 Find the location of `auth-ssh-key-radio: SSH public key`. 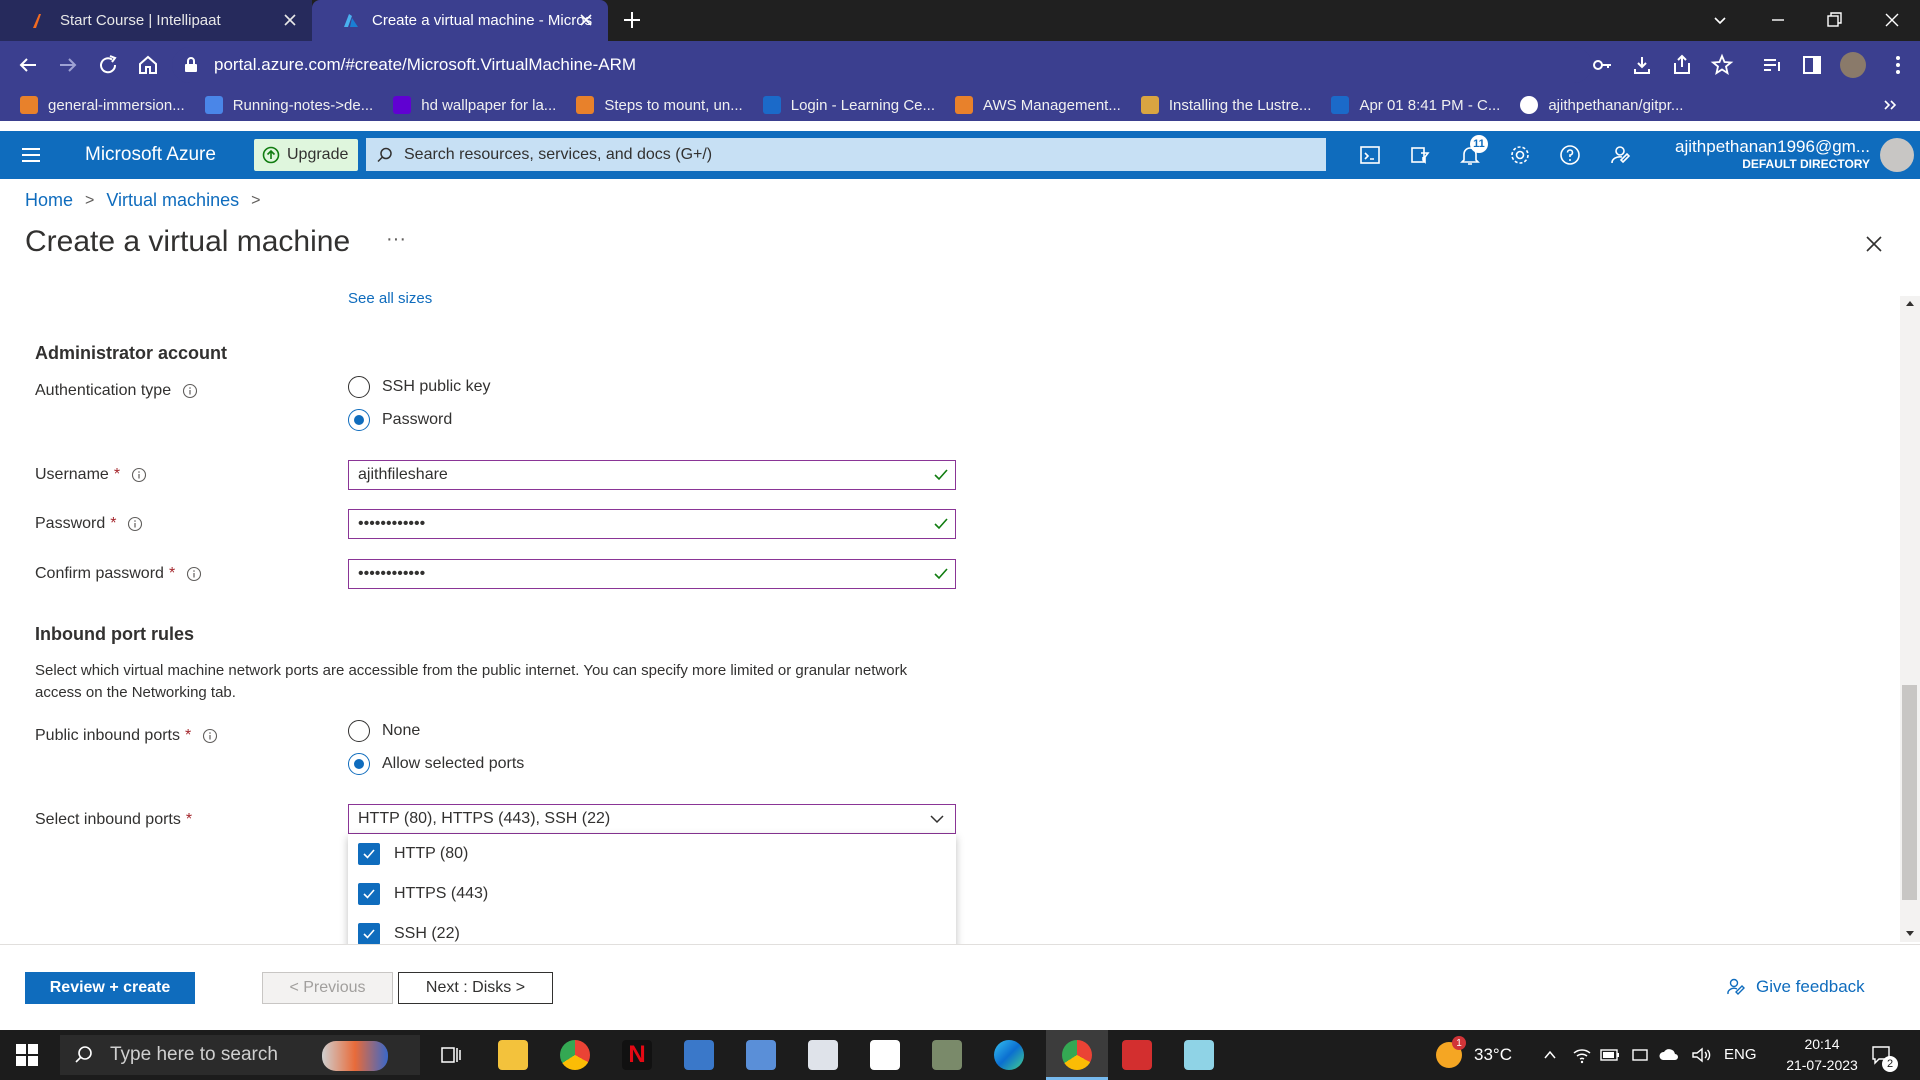

auth-ssh-key-radio: SSH public key is located at coordinates (419, 387).